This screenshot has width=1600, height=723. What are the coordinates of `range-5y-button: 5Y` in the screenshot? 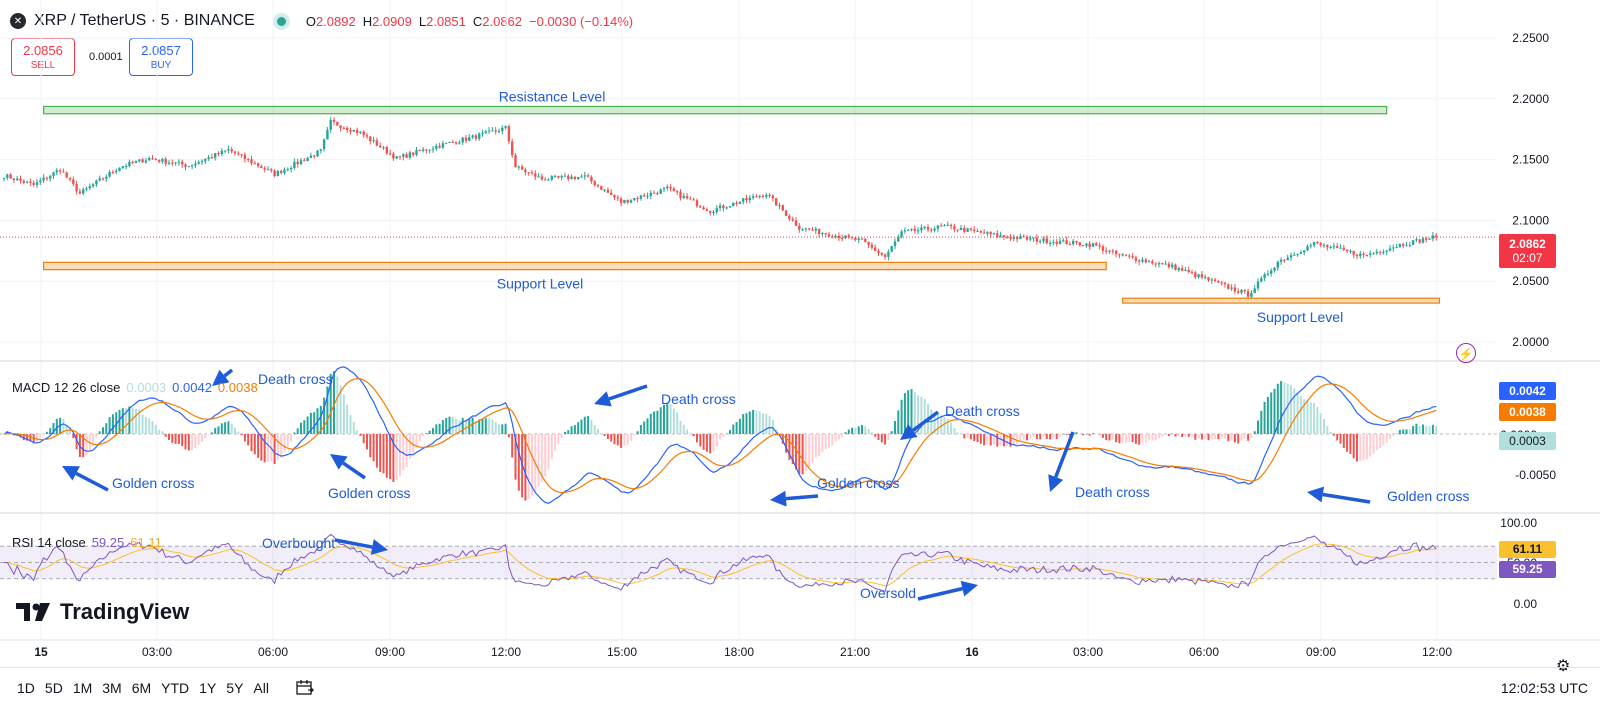 It's located at (234, 688).